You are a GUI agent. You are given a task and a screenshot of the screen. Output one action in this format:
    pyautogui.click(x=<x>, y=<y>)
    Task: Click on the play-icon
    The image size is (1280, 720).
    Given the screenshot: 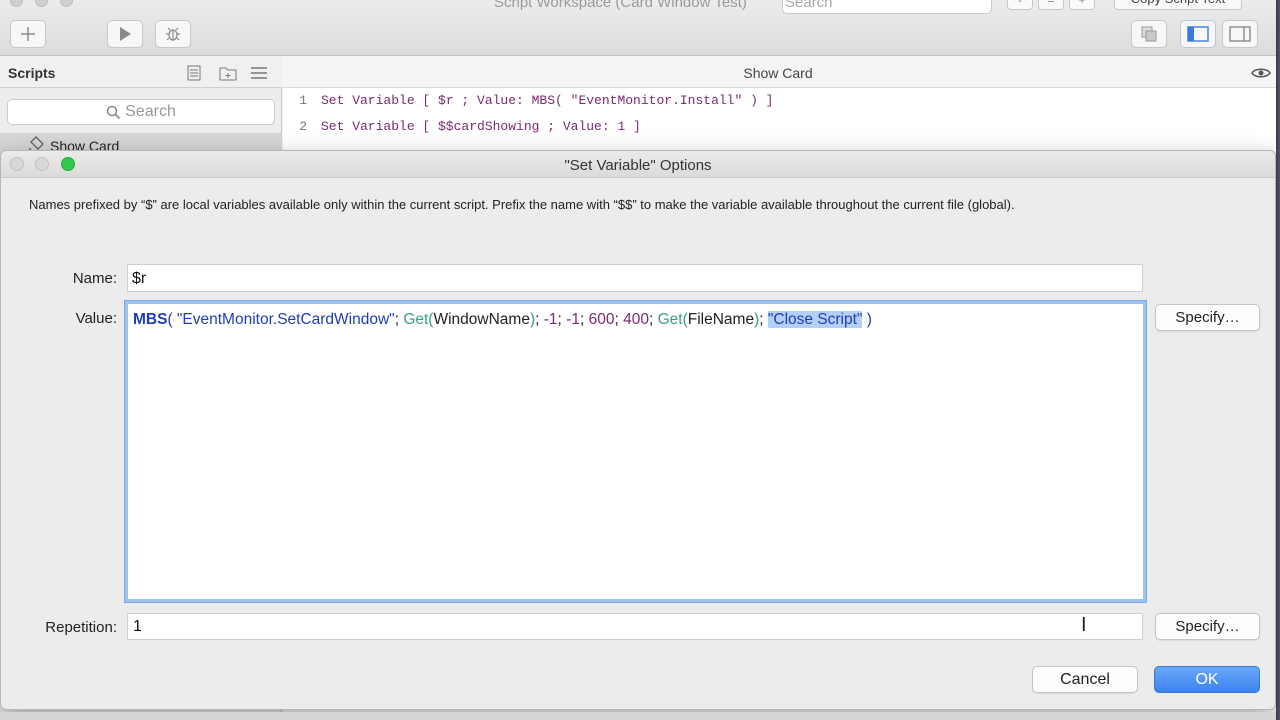 What is the action you would take?
    pyautogui.click(x=125, y=34)
    